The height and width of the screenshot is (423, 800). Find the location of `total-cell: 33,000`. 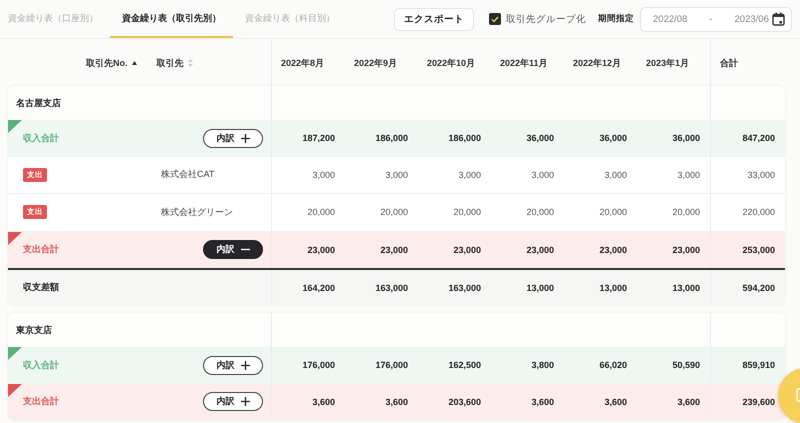

total-cell: 33,000 is located at coordinates (761, 175).